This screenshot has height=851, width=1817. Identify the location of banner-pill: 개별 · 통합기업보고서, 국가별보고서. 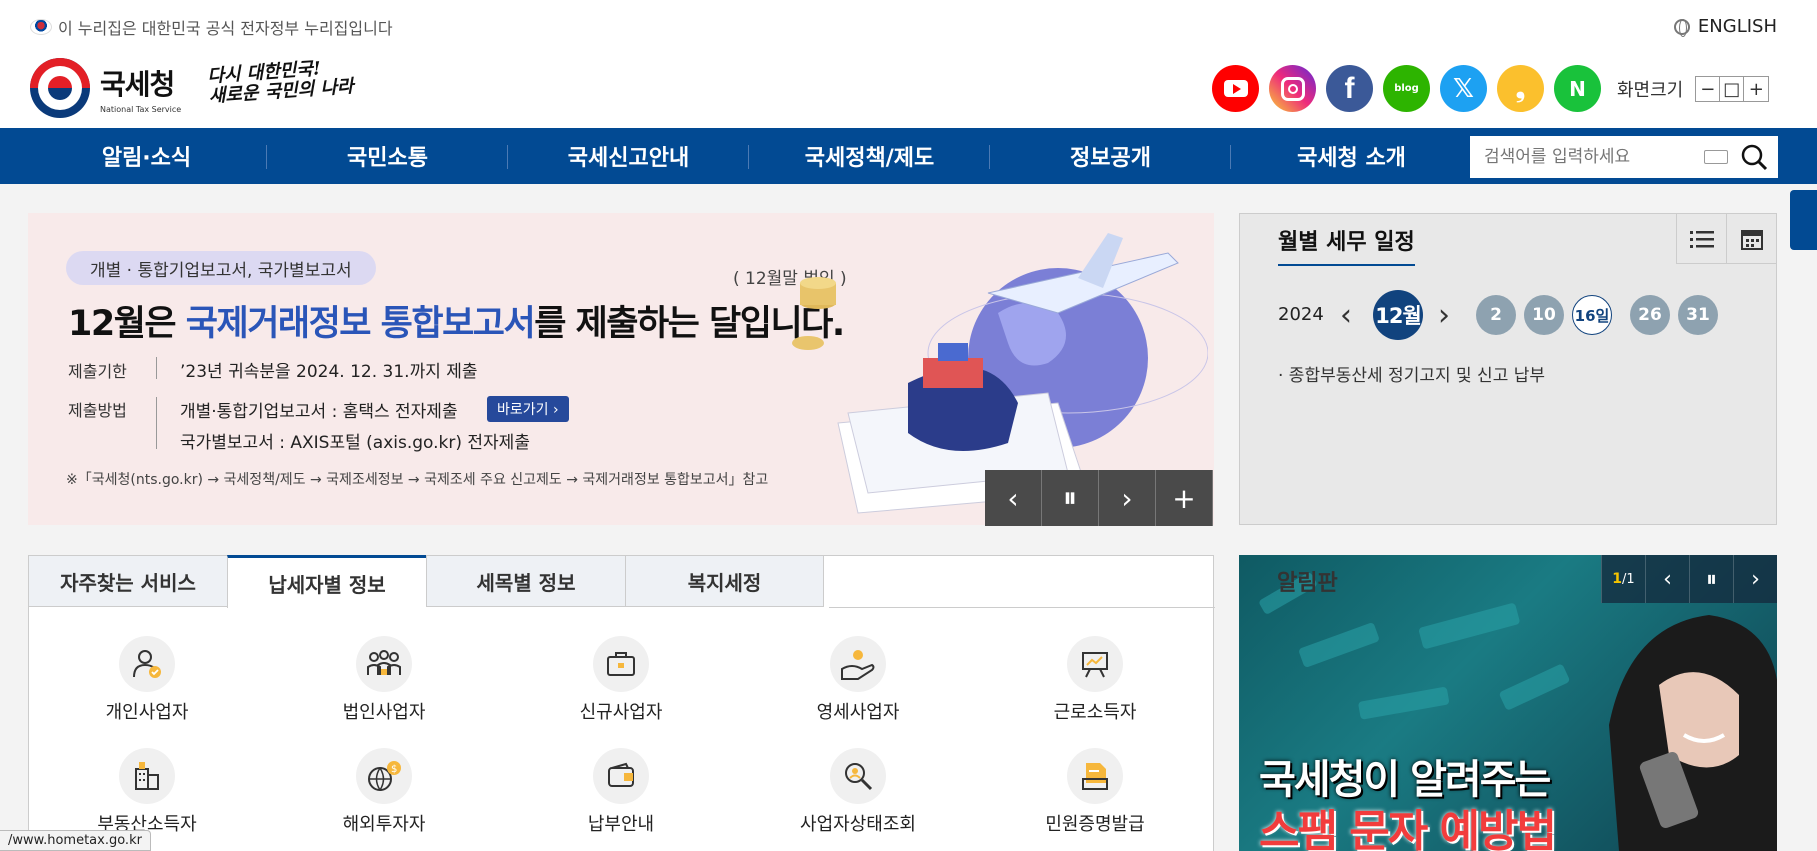
(221, 268).